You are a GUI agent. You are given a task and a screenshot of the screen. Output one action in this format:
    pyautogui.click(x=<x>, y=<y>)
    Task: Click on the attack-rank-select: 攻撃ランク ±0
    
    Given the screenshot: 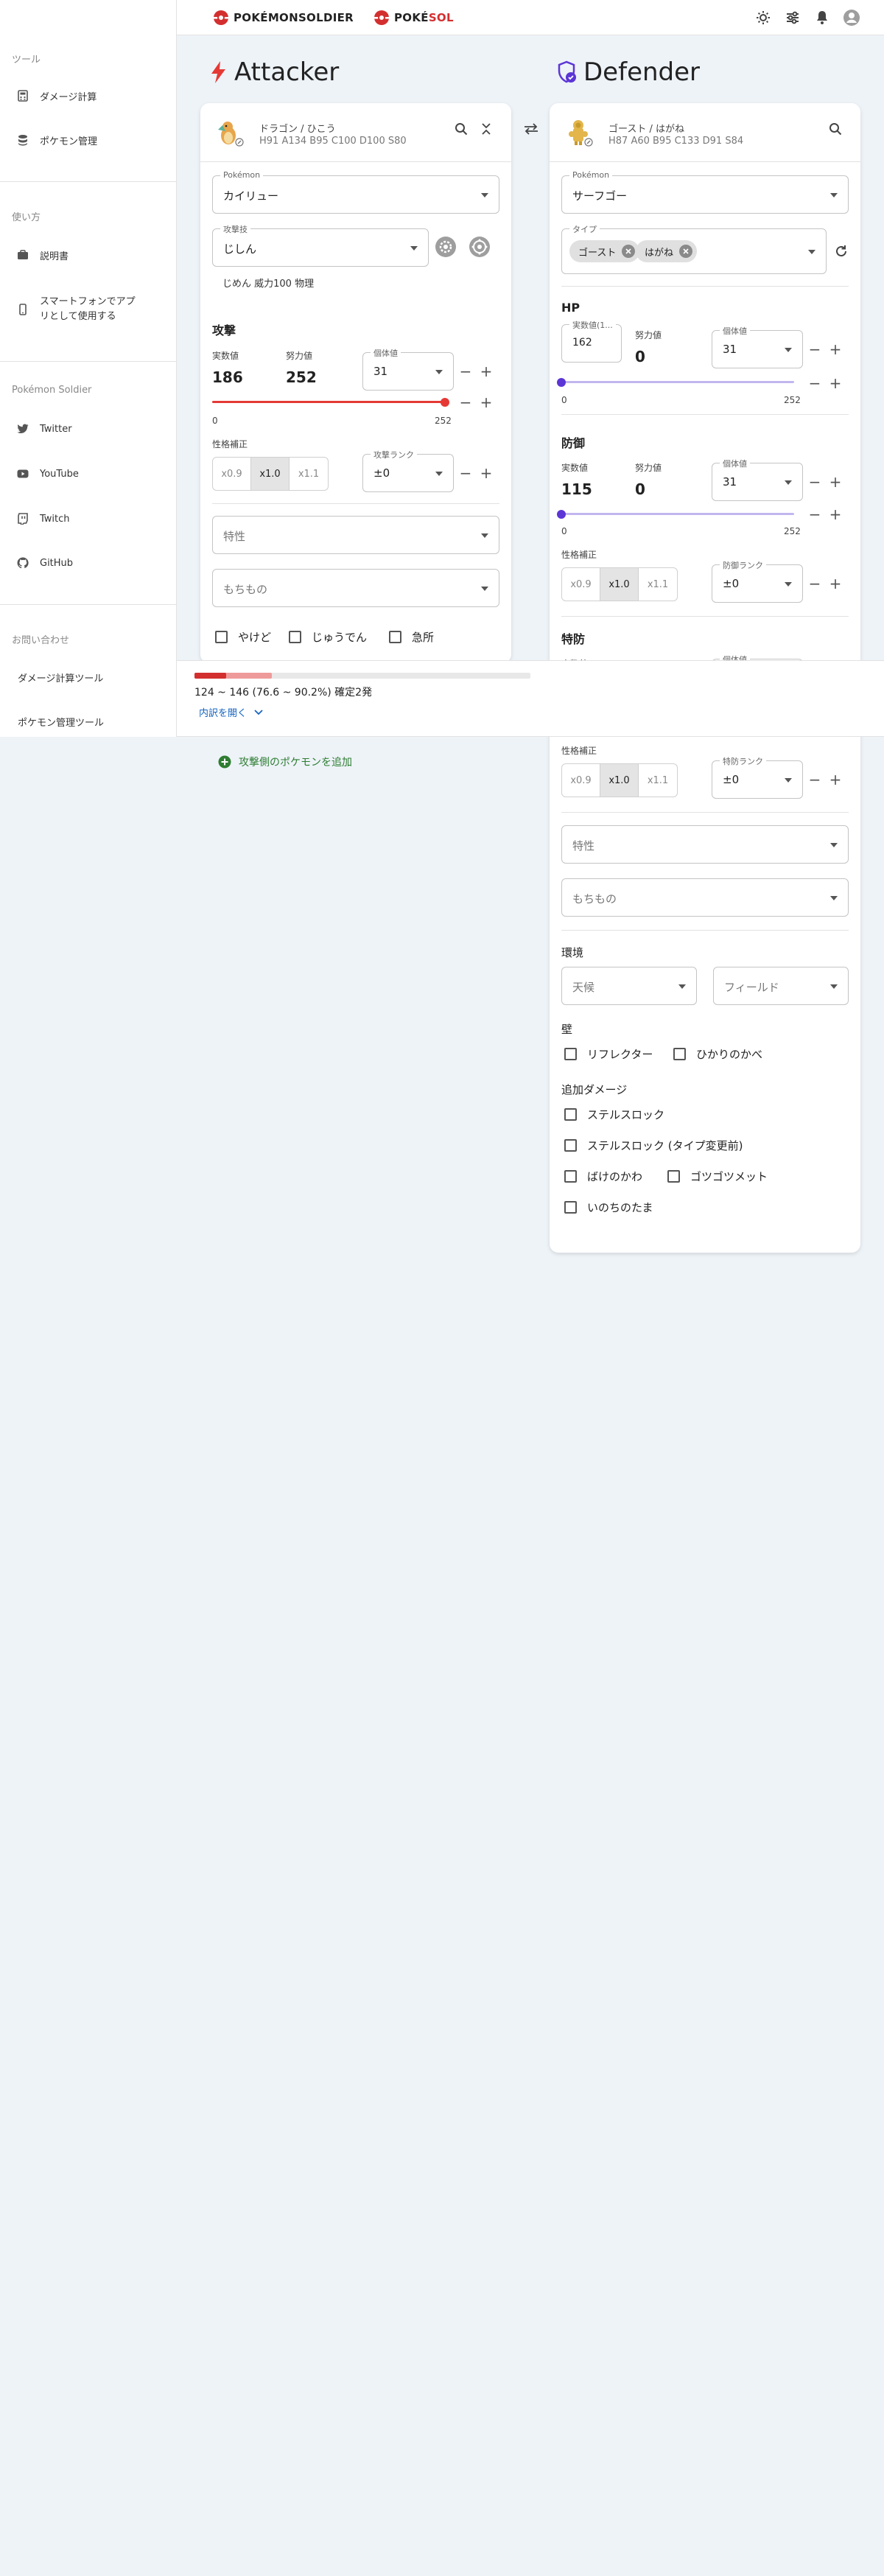 What is the action you would take?
    pyautogui.click(x=408, y=470)
    